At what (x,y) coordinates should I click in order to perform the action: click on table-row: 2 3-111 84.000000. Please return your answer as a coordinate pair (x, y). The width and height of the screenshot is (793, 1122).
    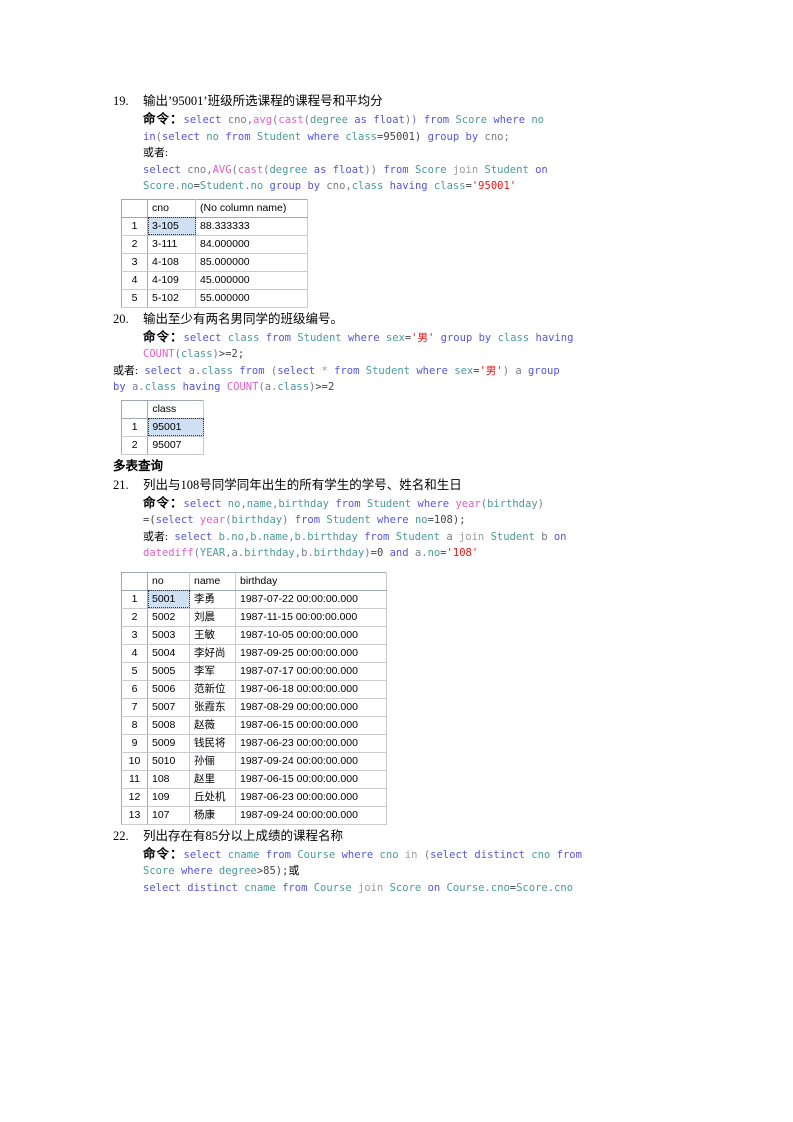
    Looking at the image, I should click on (214, 244).